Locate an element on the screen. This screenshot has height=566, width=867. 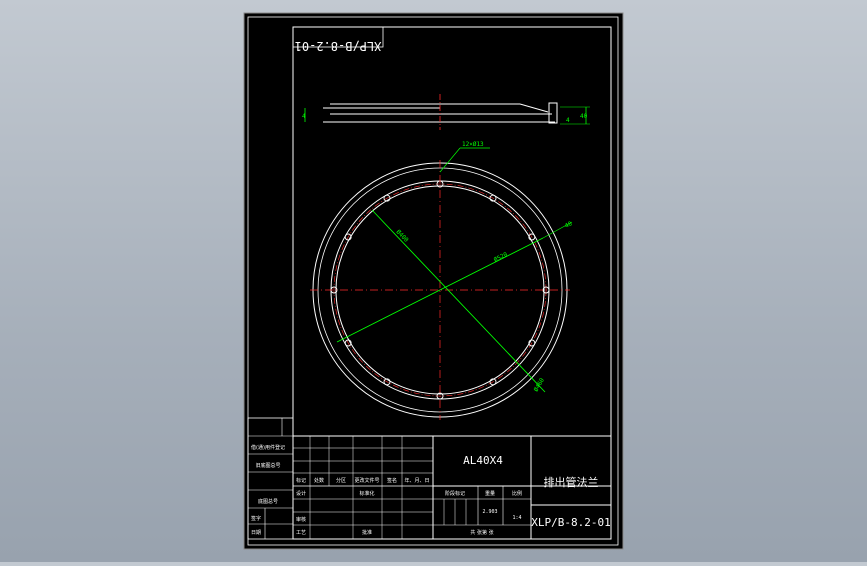
weight-value: 2.903 is located at coordinates (489, 512).